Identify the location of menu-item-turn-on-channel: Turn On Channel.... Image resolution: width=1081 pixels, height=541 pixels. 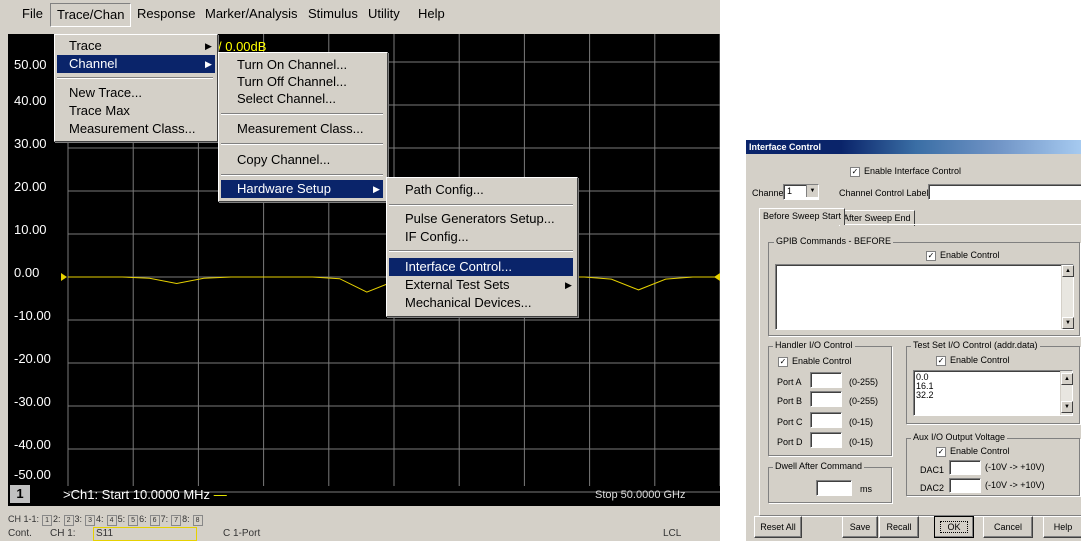
(303, 65).